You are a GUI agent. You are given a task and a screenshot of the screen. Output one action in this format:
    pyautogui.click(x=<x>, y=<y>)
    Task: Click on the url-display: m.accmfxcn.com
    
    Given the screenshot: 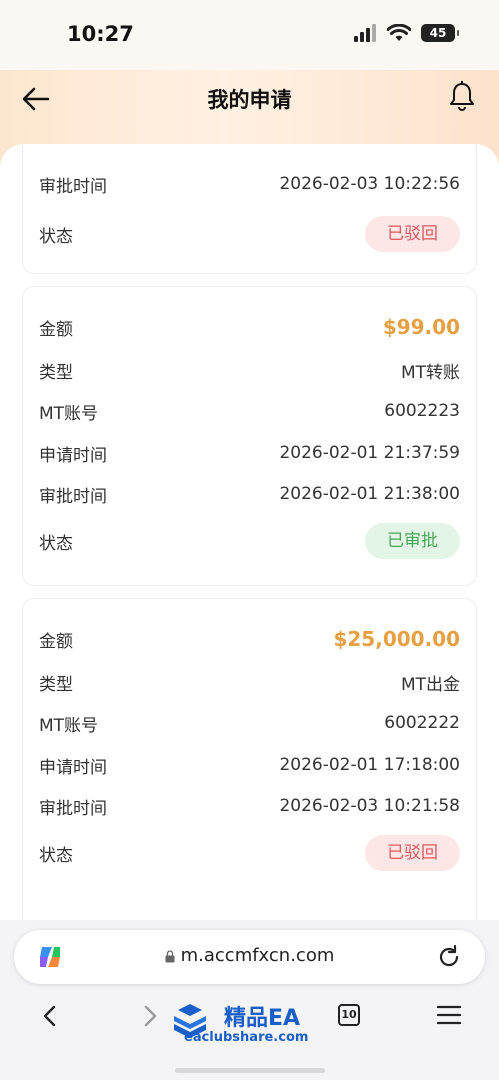 What is the action you would take?
    pyautogui.click(x=249, y=955)
    